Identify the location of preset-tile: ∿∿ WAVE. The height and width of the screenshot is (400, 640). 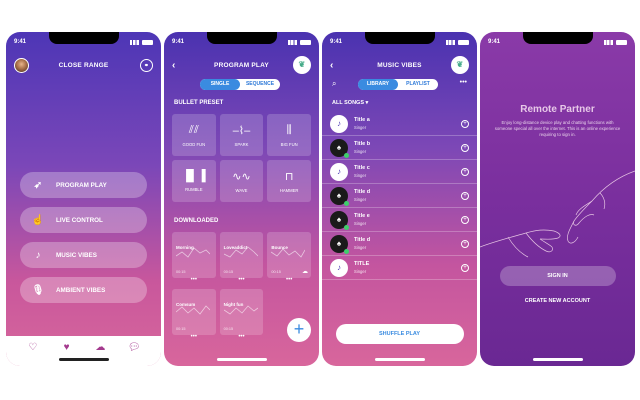
(241, 181).